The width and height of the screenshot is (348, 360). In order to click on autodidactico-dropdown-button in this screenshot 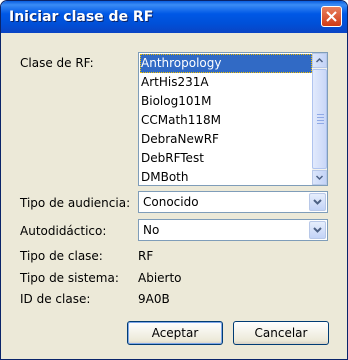, I will do `click(317, 230)`.